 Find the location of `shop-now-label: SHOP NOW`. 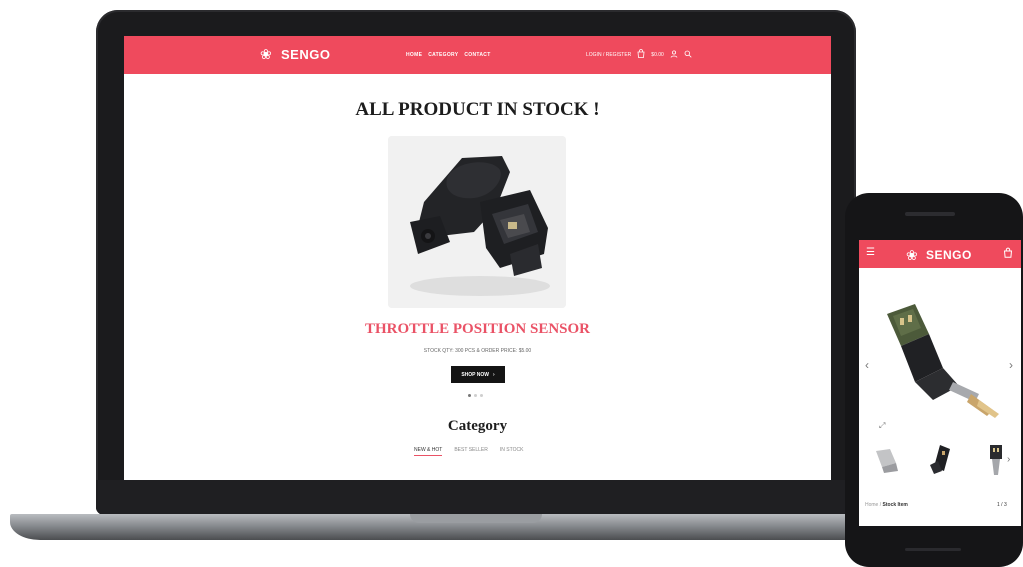

shop-now-label: SHOP NOW is located at coordinates (475, 374).